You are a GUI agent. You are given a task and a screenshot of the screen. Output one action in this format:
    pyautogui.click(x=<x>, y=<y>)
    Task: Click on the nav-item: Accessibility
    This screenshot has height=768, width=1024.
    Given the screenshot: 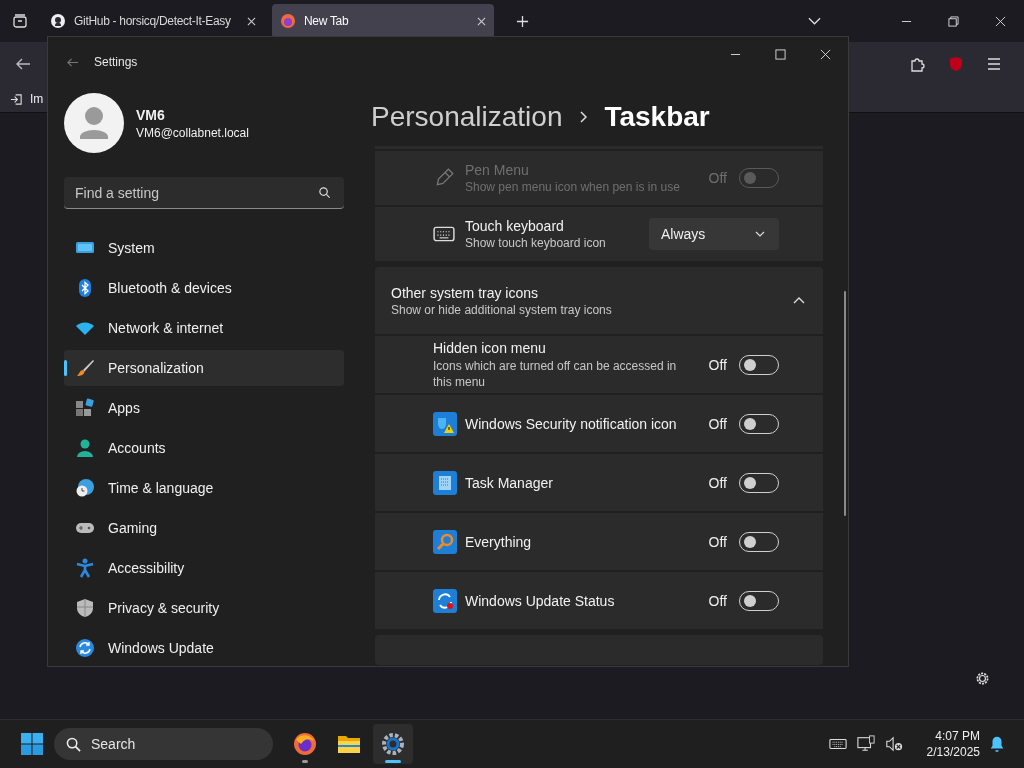 What is the action you would take?
    pyautogui.click(x=204, y=568)
    